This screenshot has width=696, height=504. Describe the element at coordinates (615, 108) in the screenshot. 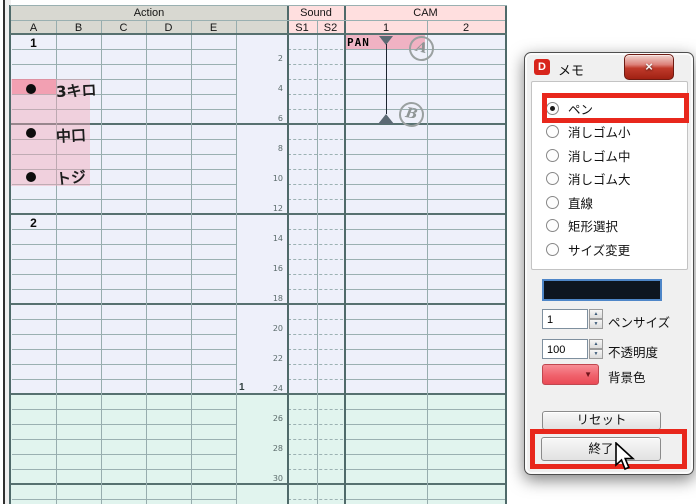

I see `annotation-rect-pen` at that location.